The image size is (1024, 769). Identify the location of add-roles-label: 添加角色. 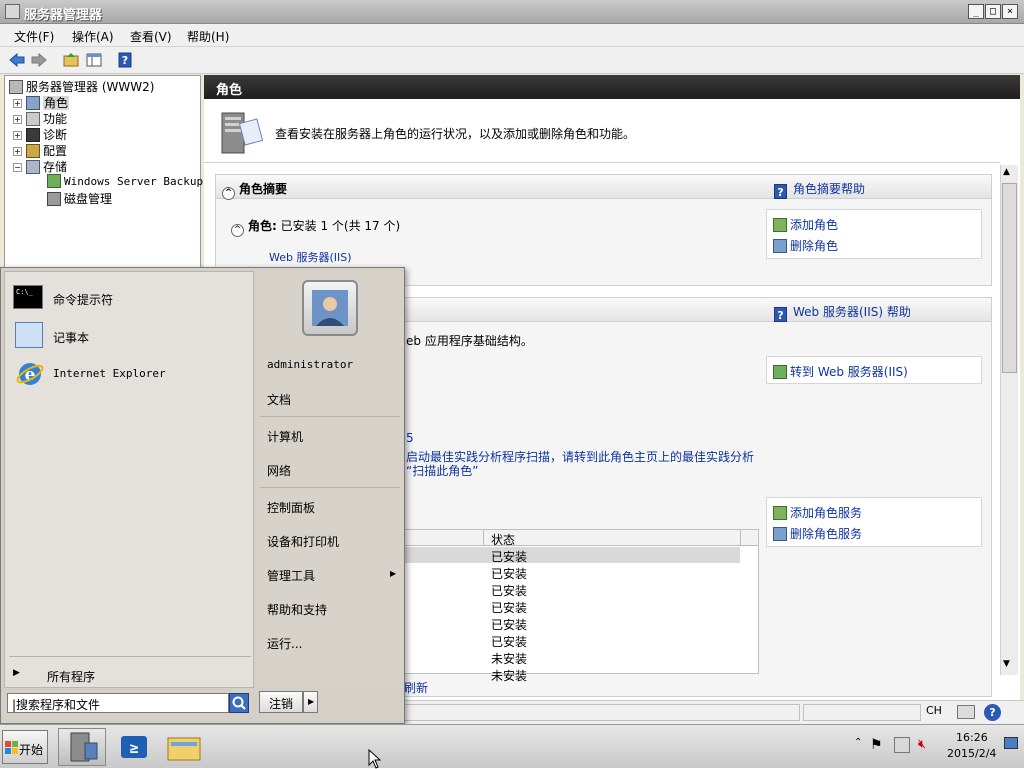
(814, 225).